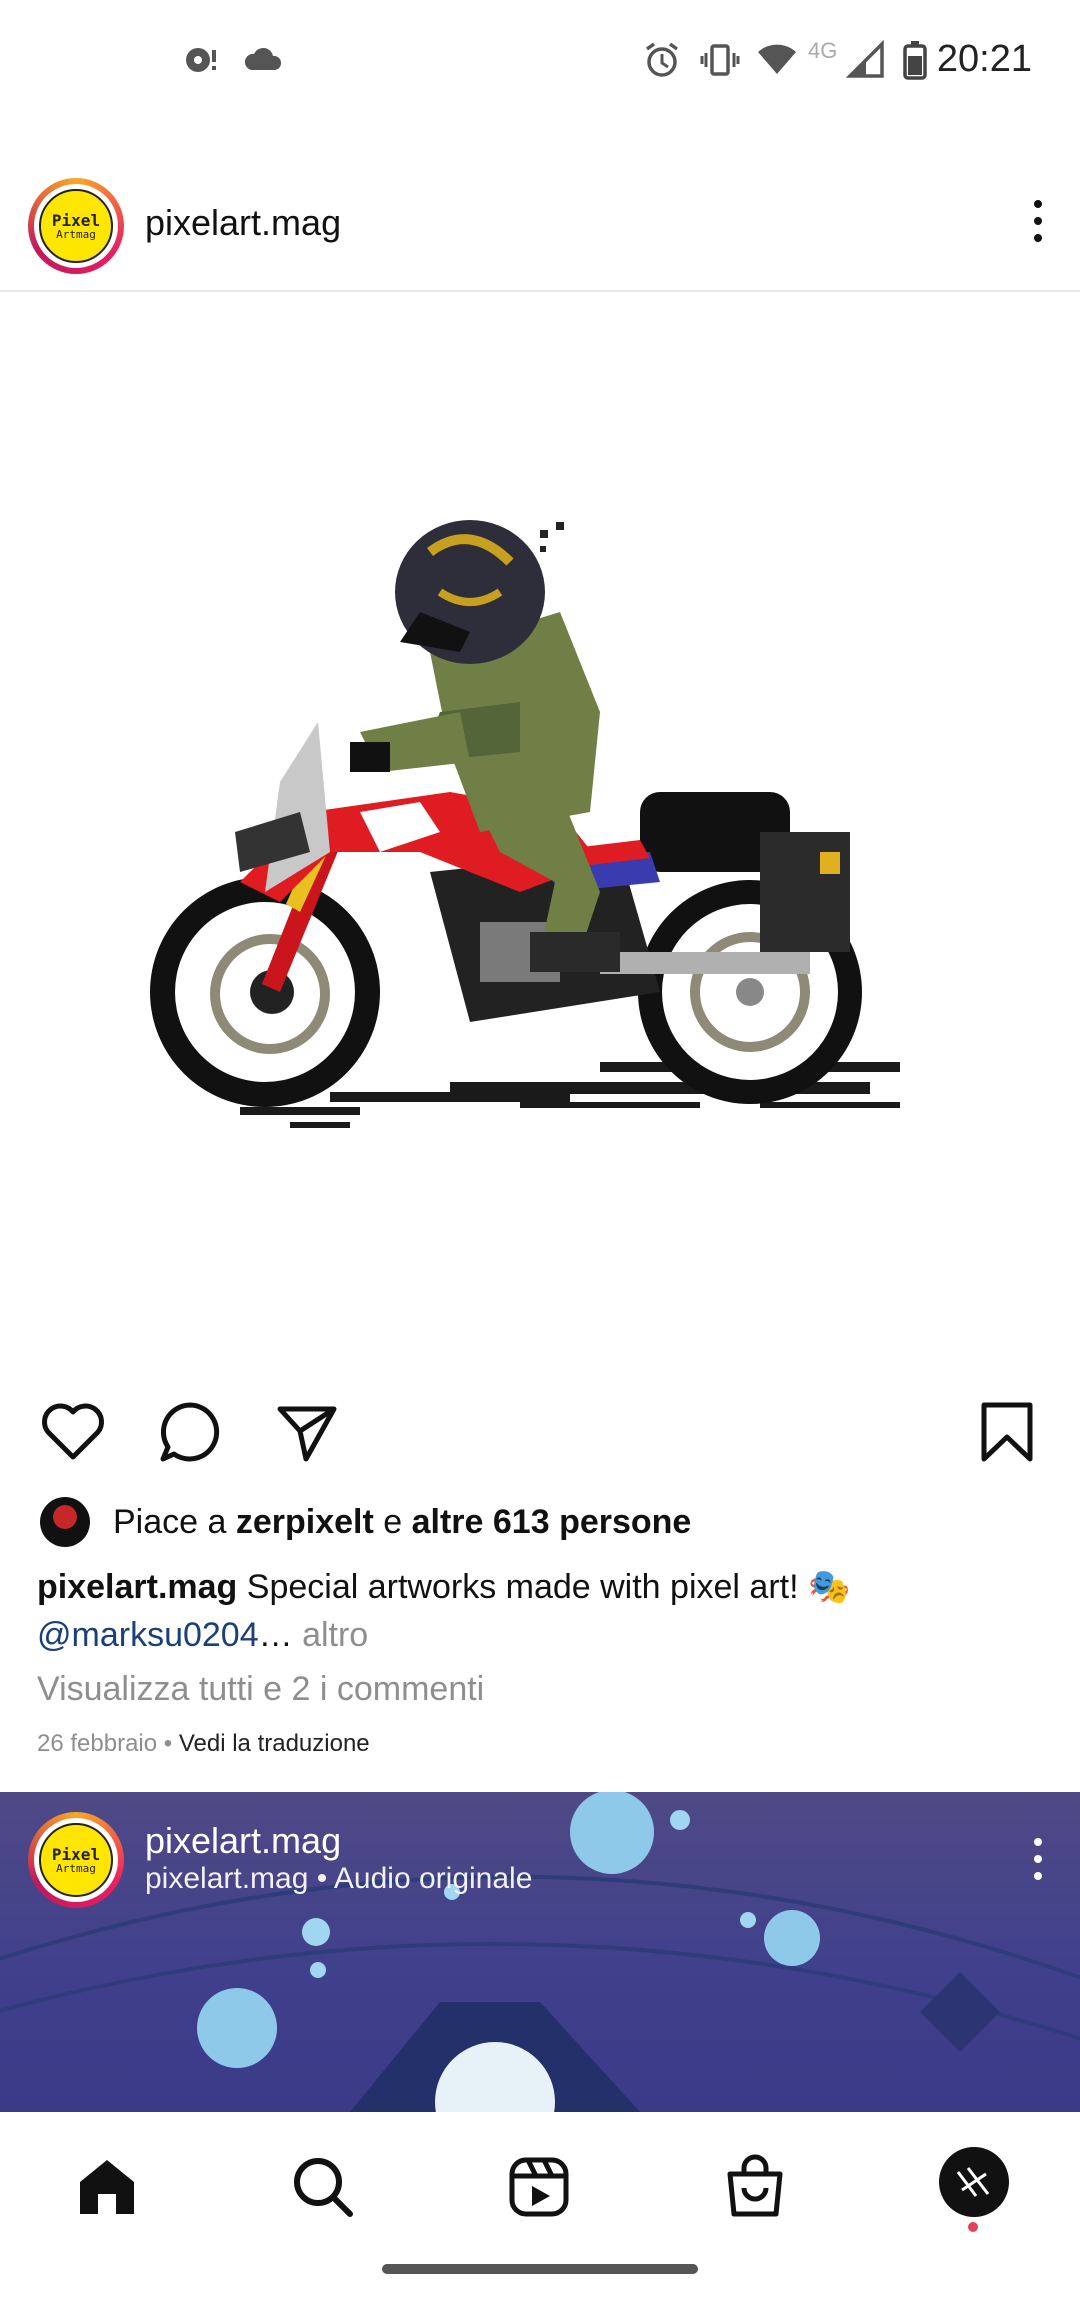 The image size is (1080, 2300). What do you see at coordinates (307, 1432) in the screenshot?
I see `share-send-icon` at bounding box center [307, 1432].